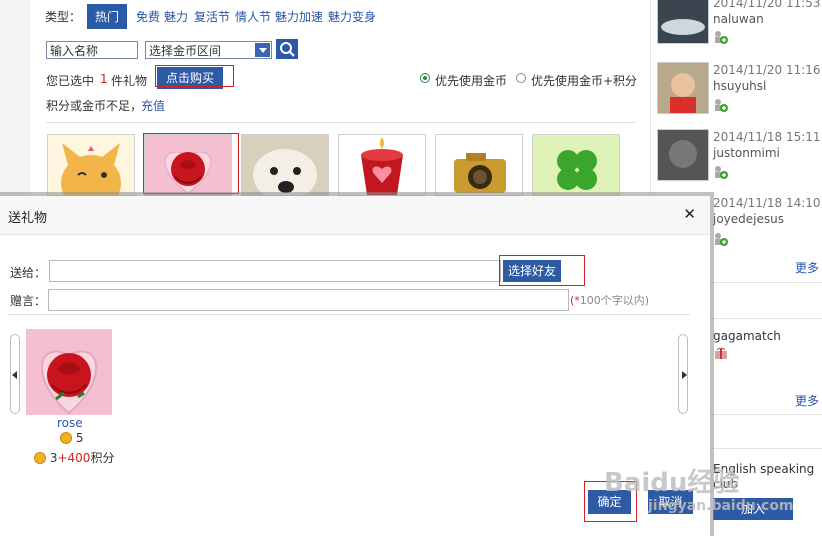 The width and height of the screenshot is (822, 536). I want to click on gift-name: rose, so click(70, 423).